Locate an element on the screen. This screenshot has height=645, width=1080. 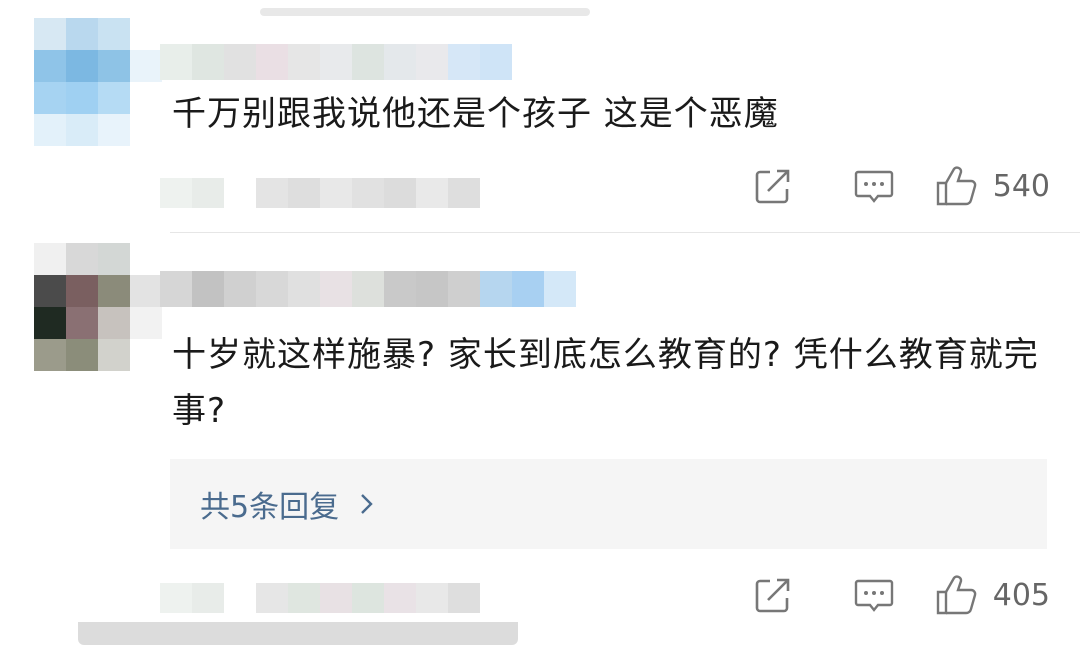
like-count: 540 is located at coordinates (1021, 186).